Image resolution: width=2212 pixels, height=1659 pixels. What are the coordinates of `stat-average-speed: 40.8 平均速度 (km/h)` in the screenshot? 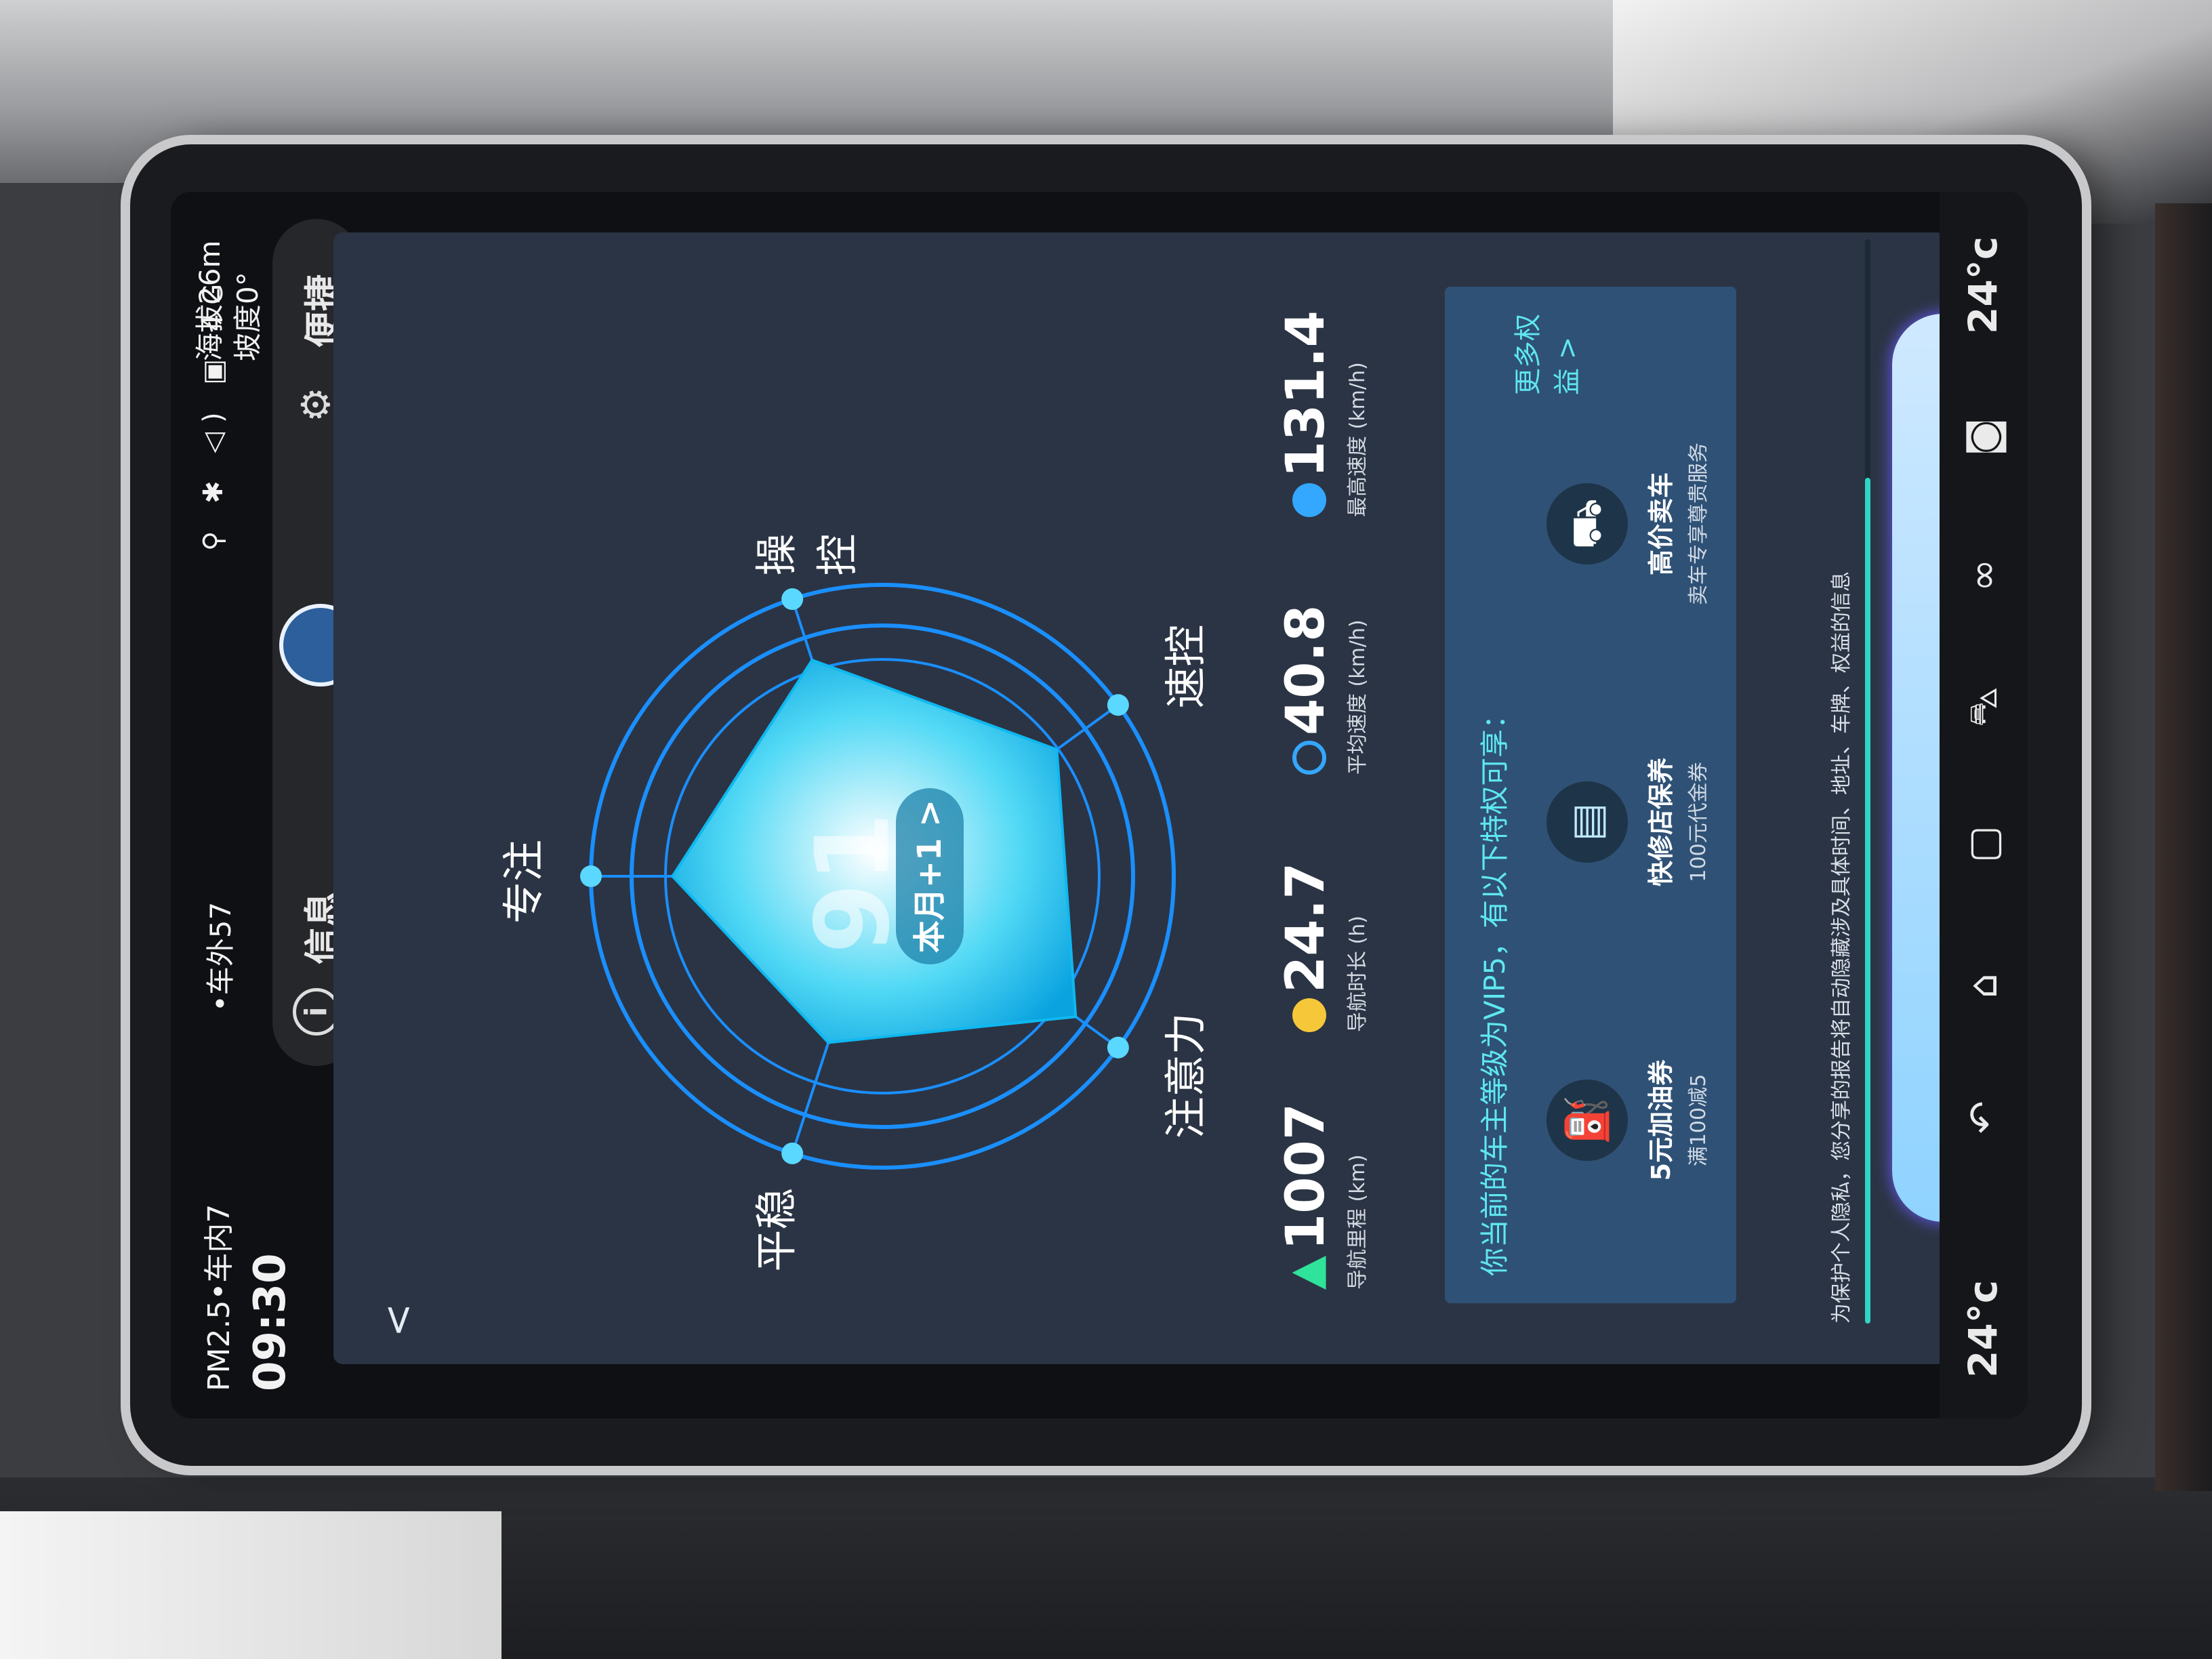 It's located at (1322, 653).